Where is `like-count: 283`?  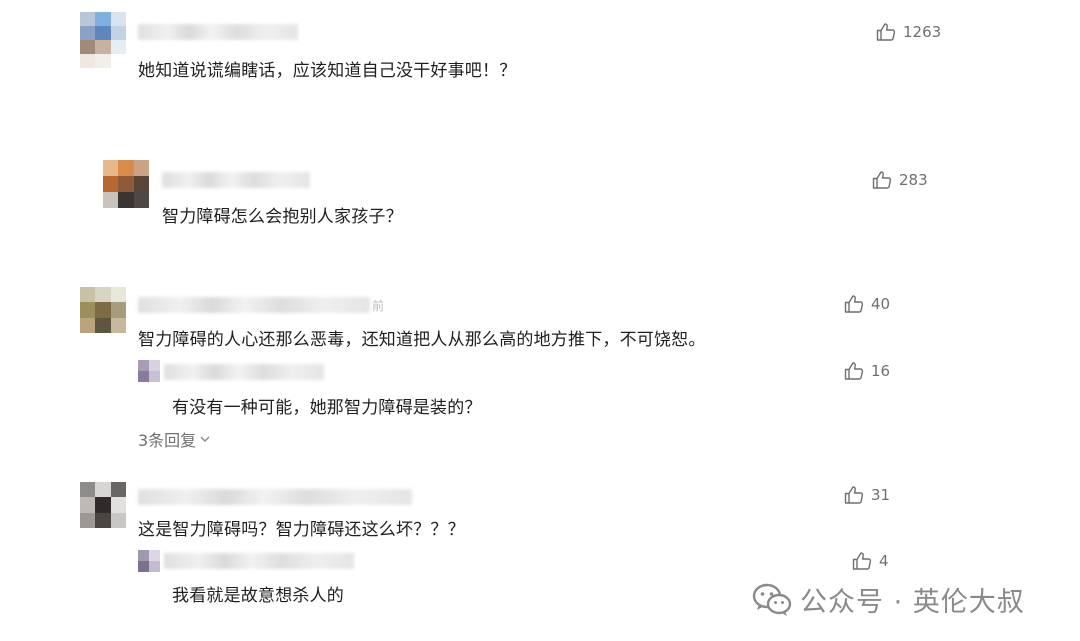
like-count: 283 is located at coordinates (913, 180).